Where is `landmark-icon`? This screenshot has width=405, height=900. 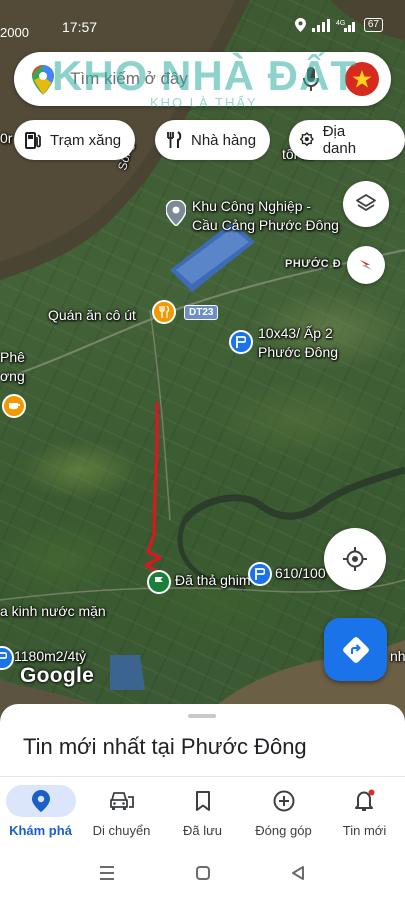
landmark-icon is located at coordinates (306, 139).